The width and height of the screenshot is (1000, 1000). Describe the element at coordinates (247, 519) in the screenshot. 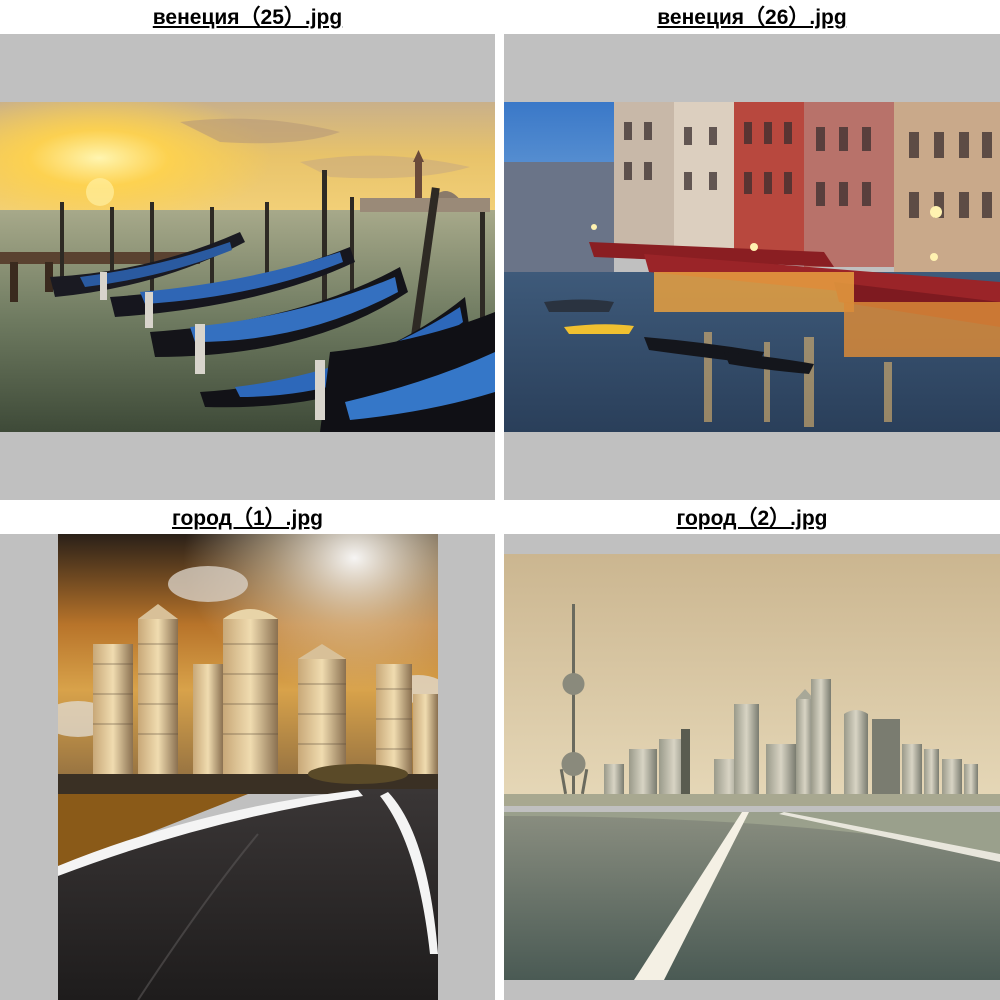

I see `file-name-link: город（1）.jpg` at that location.